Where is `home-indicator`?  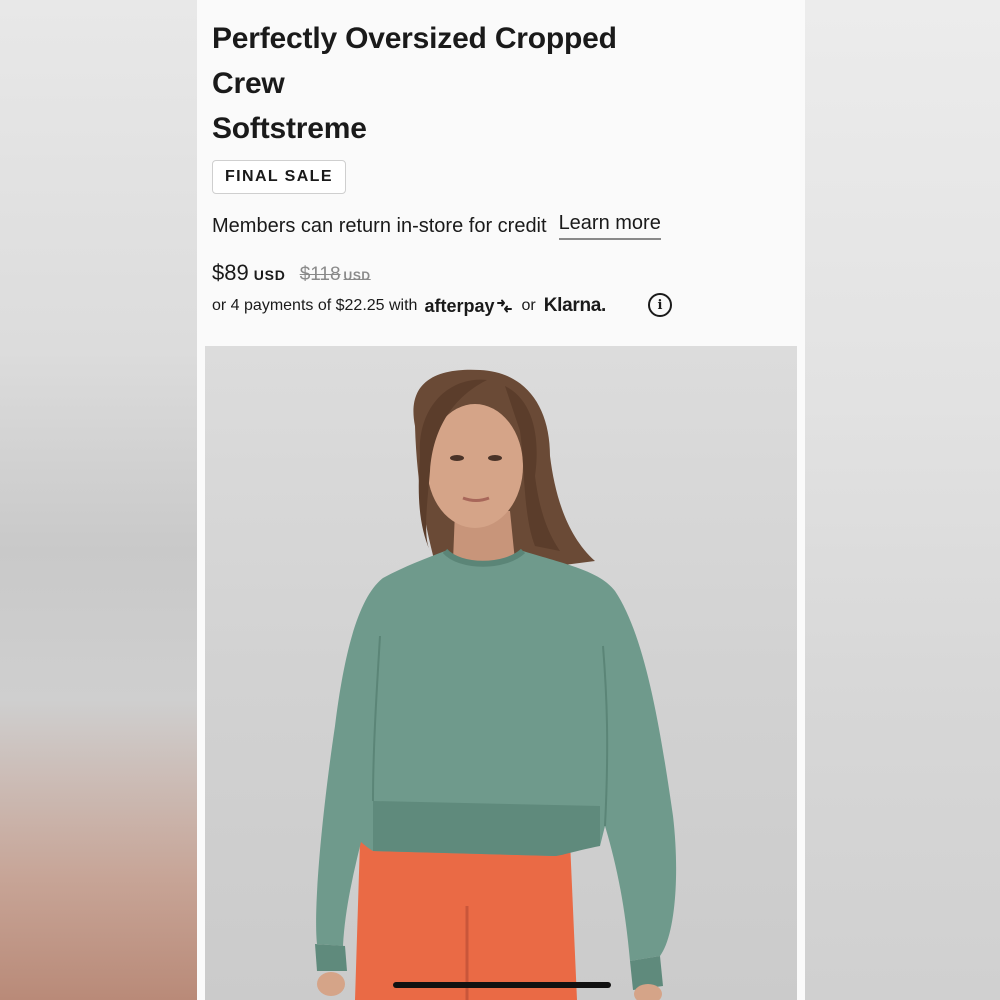
home-indicator is located at coordinates (502, 985).